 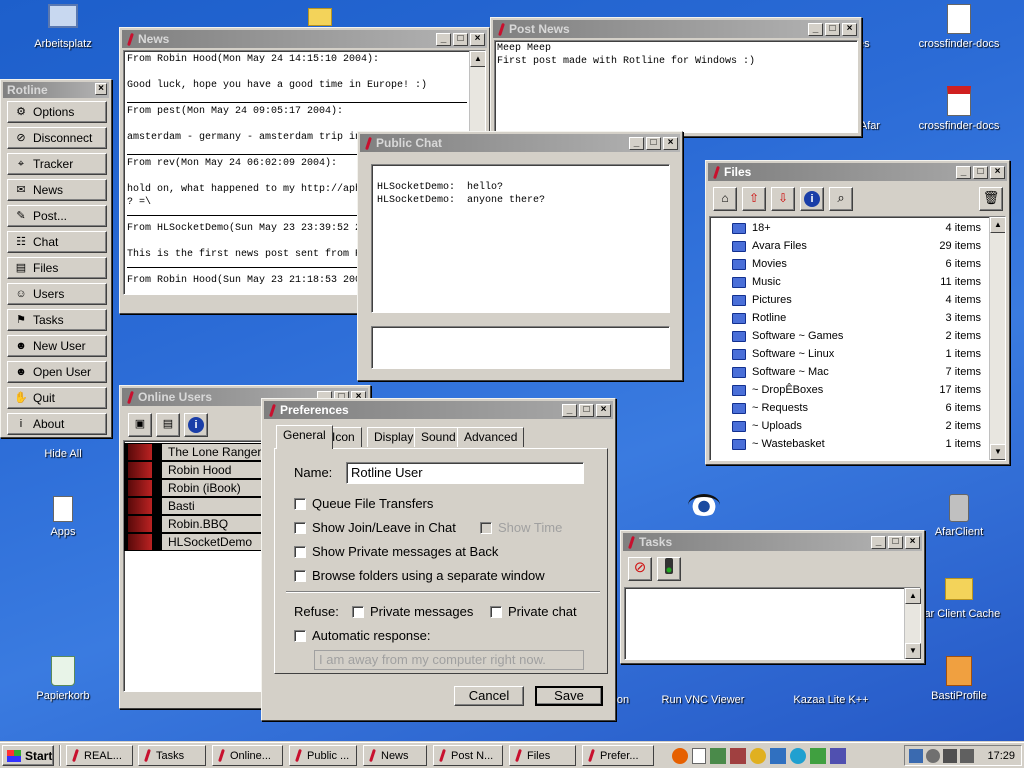 What do you see at coordinates (841, 199) in the screenshot?
I see `search-button: ⌕` at bounding box center [841, 199].